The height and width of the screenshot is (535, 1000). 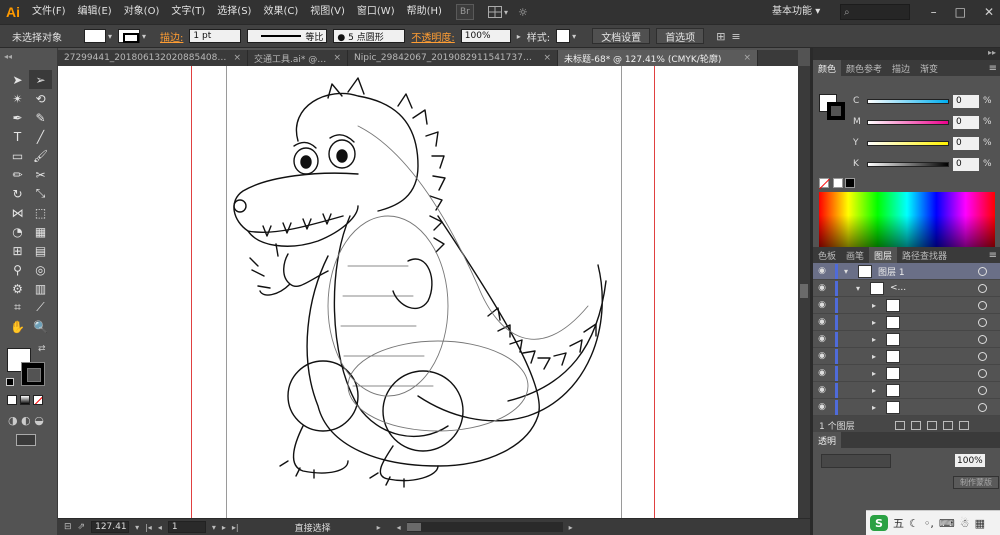 I want to click on collapse-dock-icon: ▸▸, so click(x=906, y=54).